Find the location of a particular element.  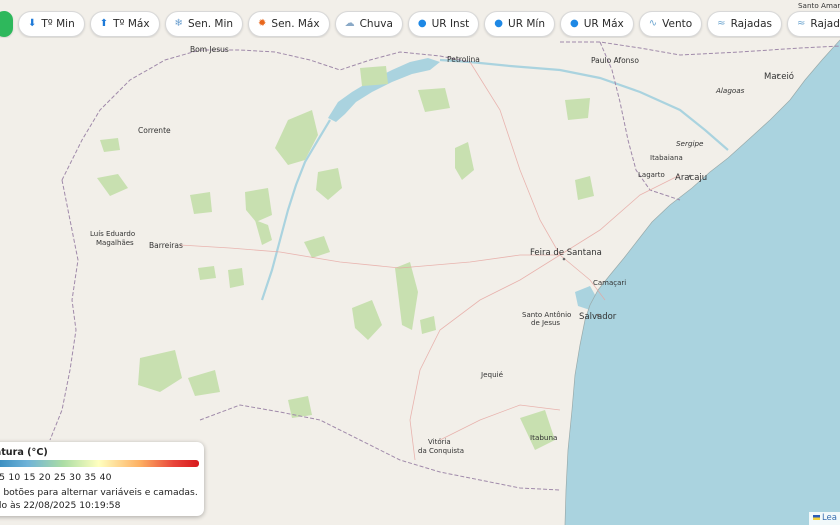

layer-button-sen-min: ❄ Sen. Min is located at coordinates (204, 24).